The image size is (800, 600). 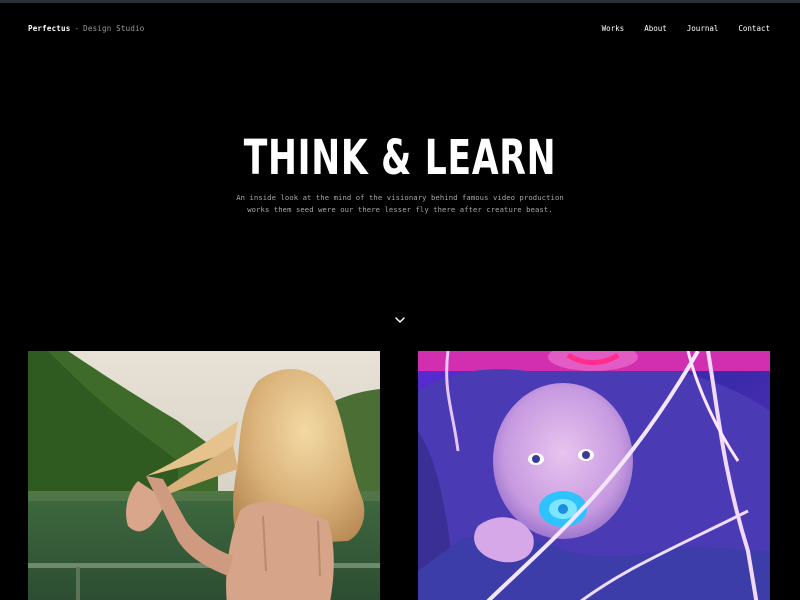 I want to click on nav-works-link: Works, so click(x=613, y=28).